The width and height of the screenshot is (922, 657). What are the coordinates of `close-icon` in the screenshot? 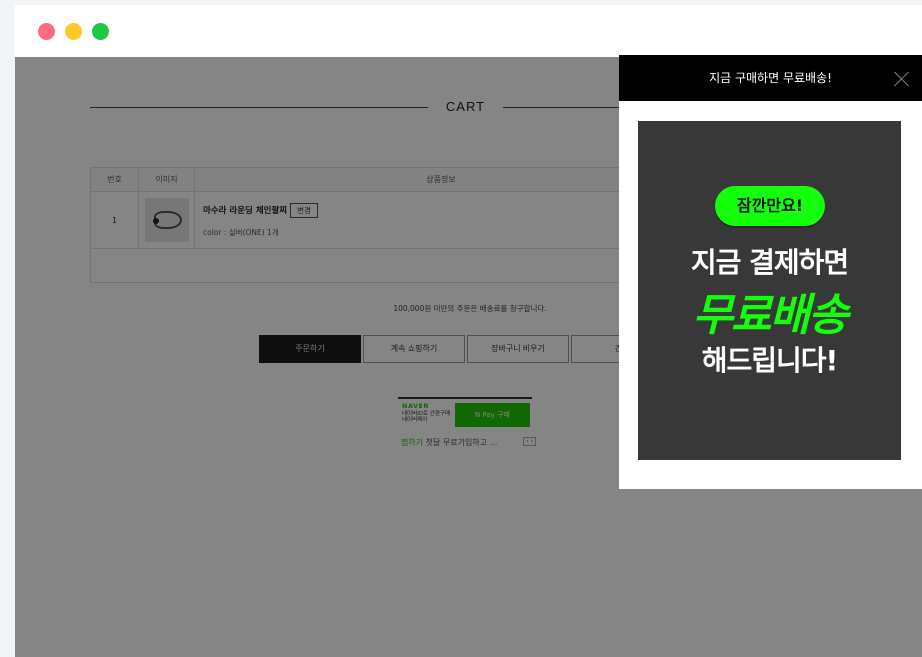 It's located at (902, 79).